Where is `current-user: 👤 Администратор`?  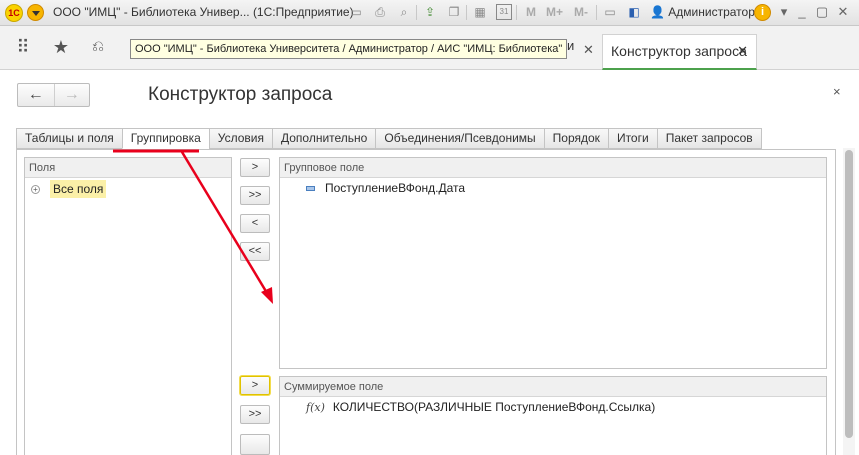 current-user: 👤 Администратор is located at coordinates (702, 12).